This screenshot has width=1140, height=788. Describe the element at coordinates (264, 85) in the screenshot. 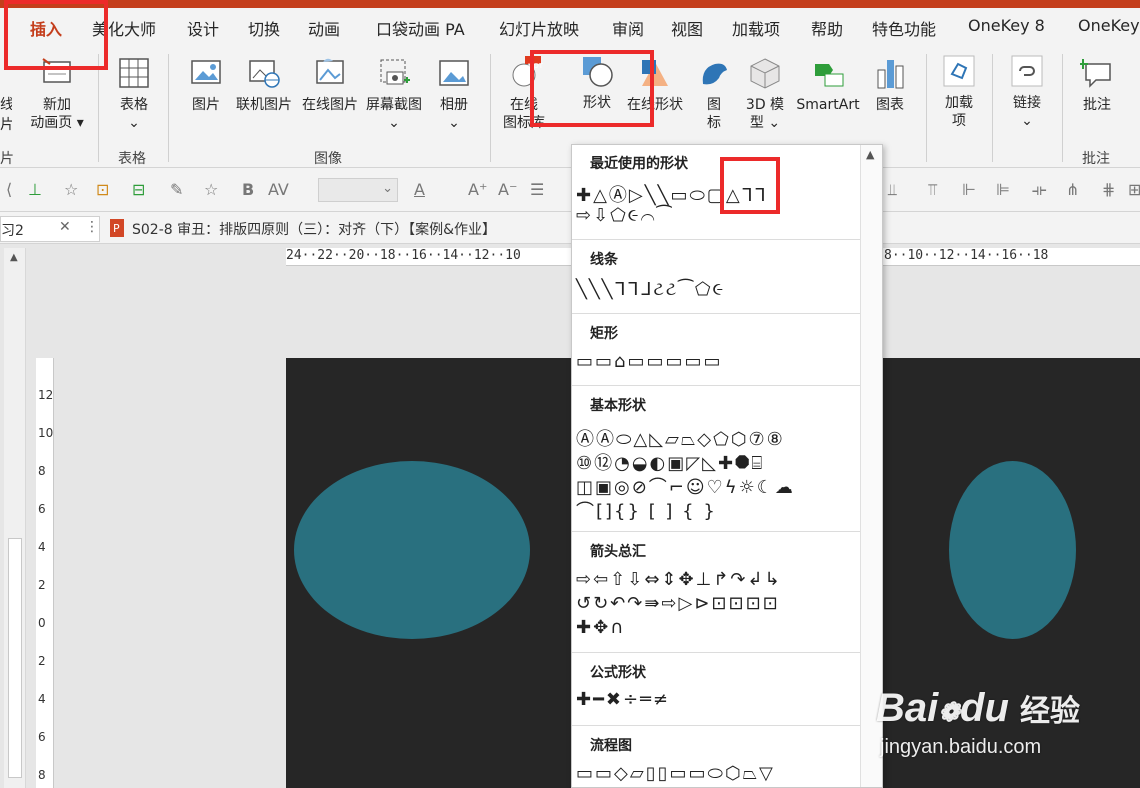

I see `linked-online-picture-button: 联机图片` at that location.